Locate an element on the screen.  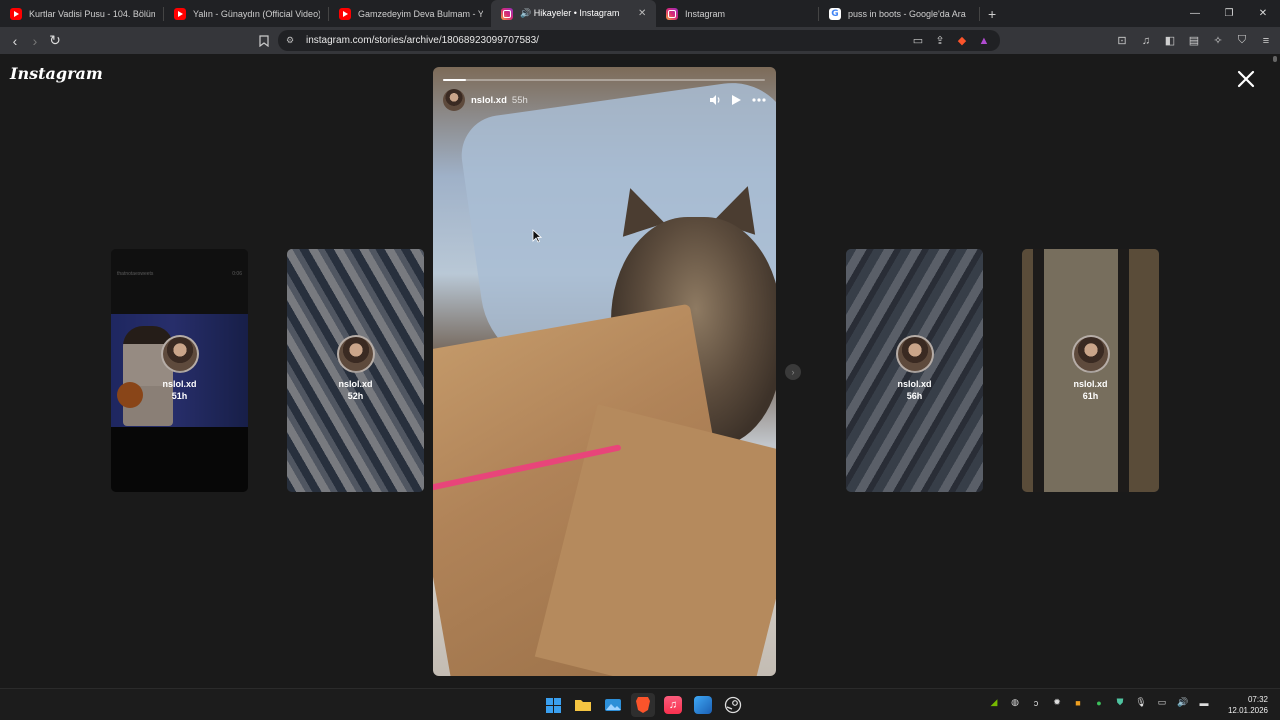
close-tab-icon: ✕ is located at coordinates (643, 13).